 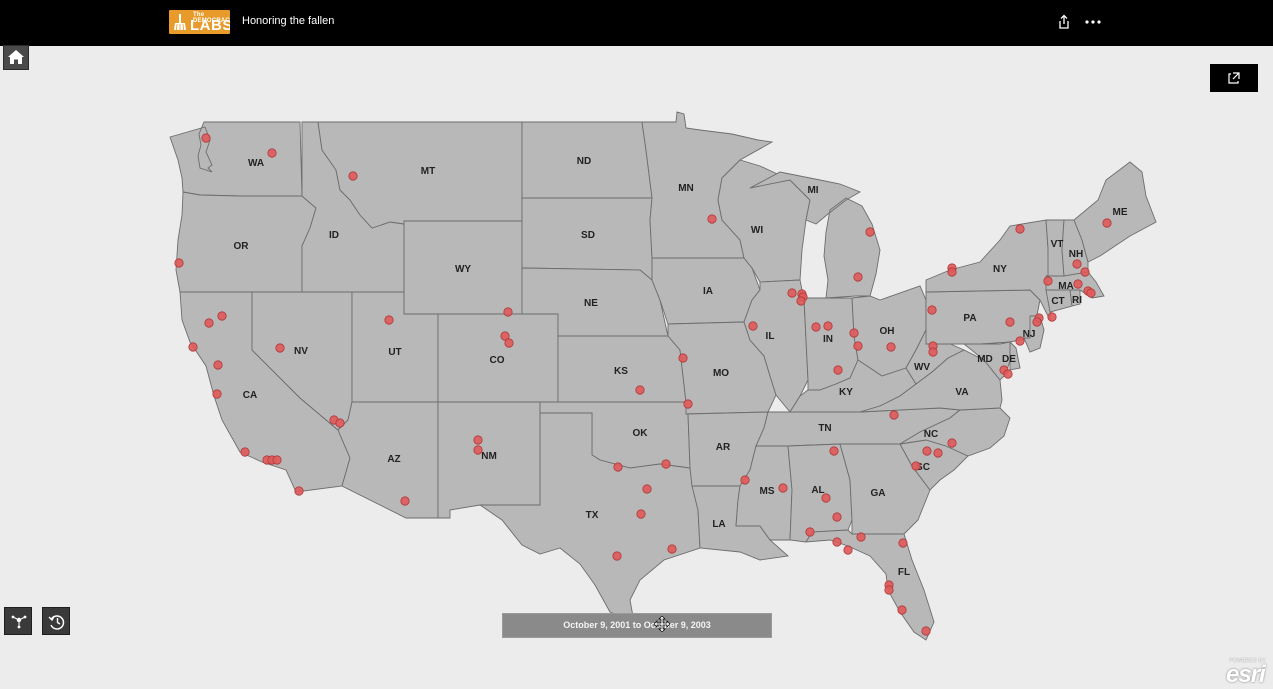 I want to click on app-header: The DEMOCRACY LABS Honoring the fallen, so click(x=636, y=23).